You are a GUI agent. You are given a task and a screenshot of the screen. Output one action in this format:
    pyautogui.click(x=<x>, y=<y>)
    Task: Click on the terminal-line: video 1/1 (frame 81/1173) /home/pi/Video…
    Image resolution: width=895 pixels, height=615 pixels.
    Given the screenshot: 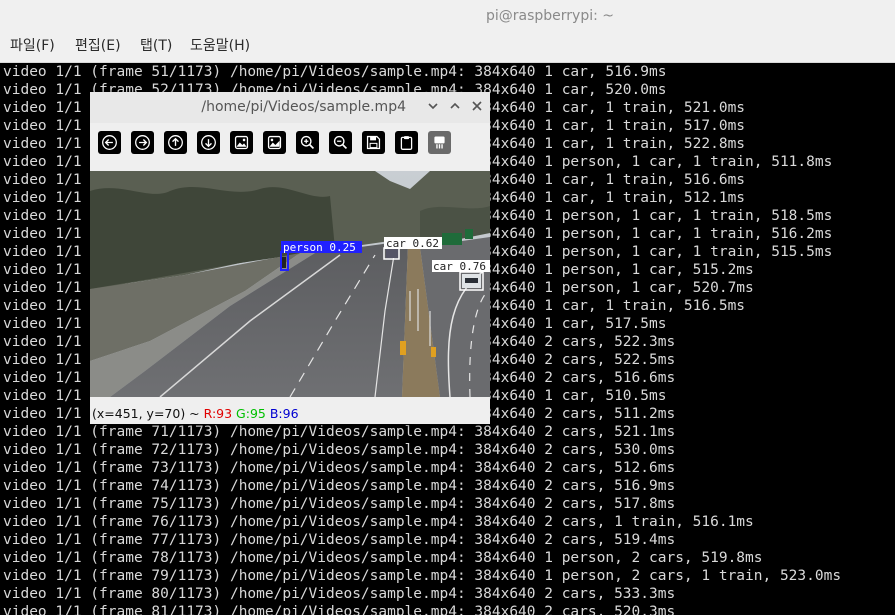 What is the action you would take?
    pyautogui.click(x=339, y=609)
    